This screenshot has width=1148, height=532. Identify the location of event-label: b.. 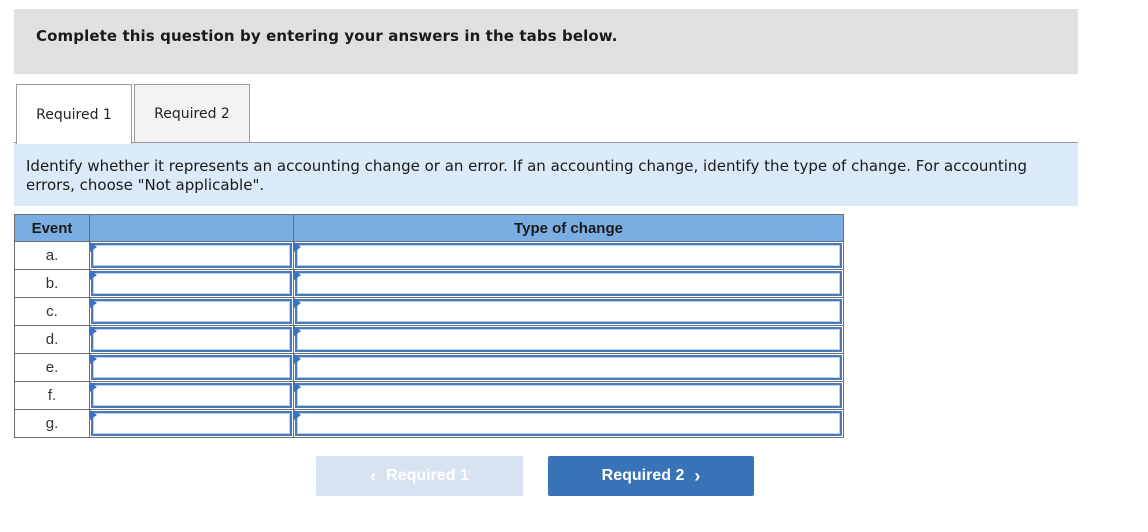
(52, 283).